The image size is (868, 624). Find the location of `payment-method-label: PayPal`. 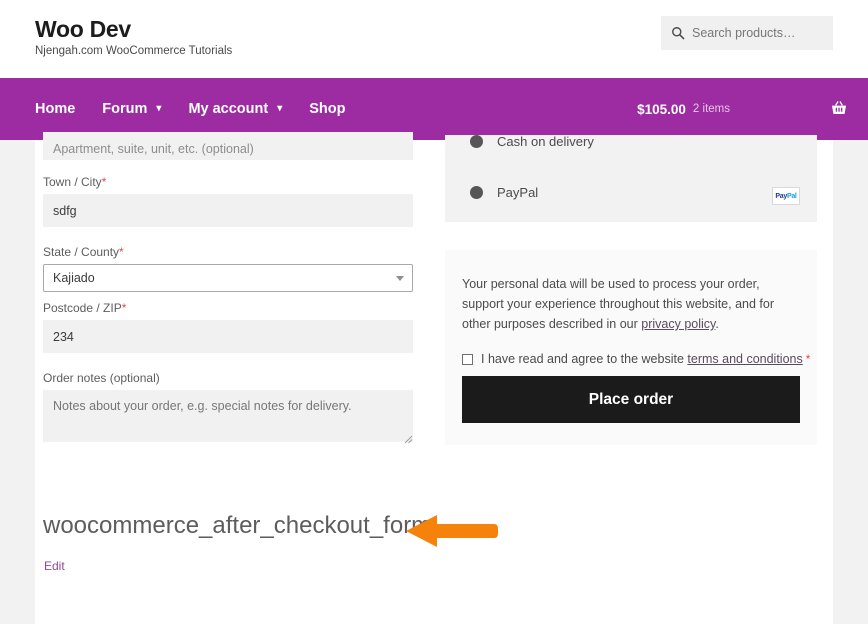

payment-method-label: PayPal is located at coordinates (518, 192).